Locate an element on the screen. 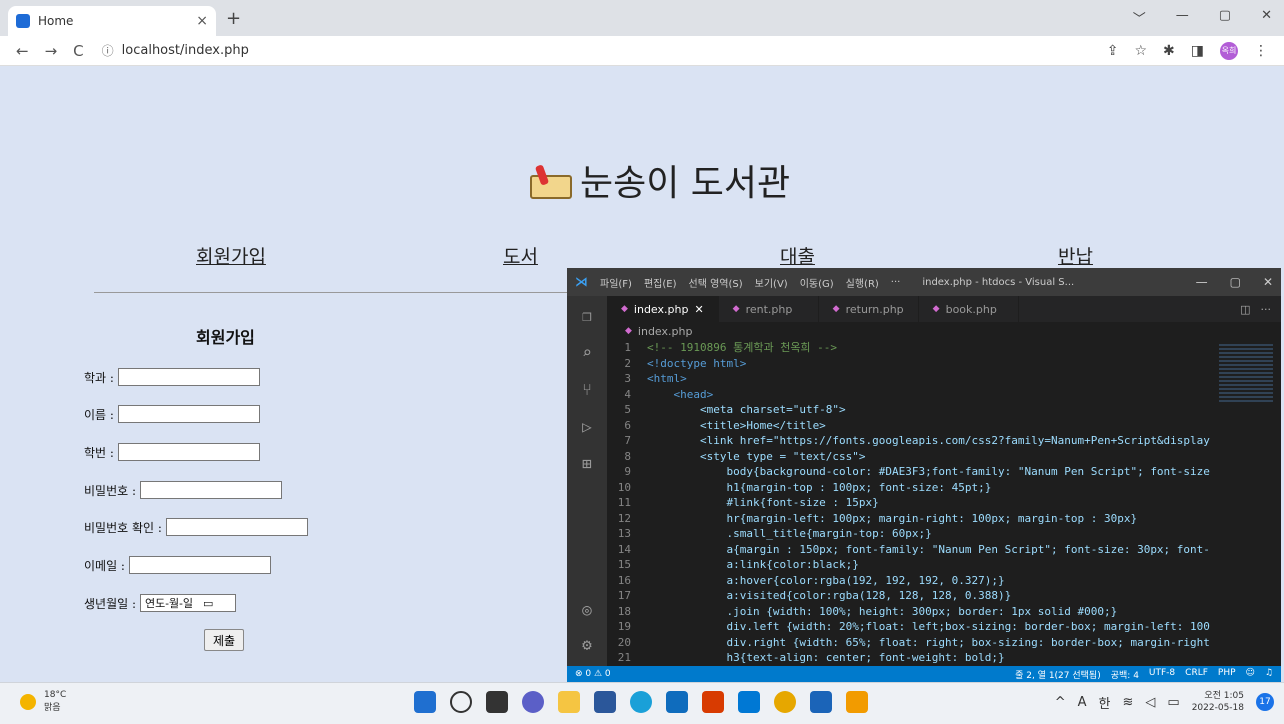 The height and width of the screenshot is (724, 1284). task-view-icon is located at coordinates (497, 702).